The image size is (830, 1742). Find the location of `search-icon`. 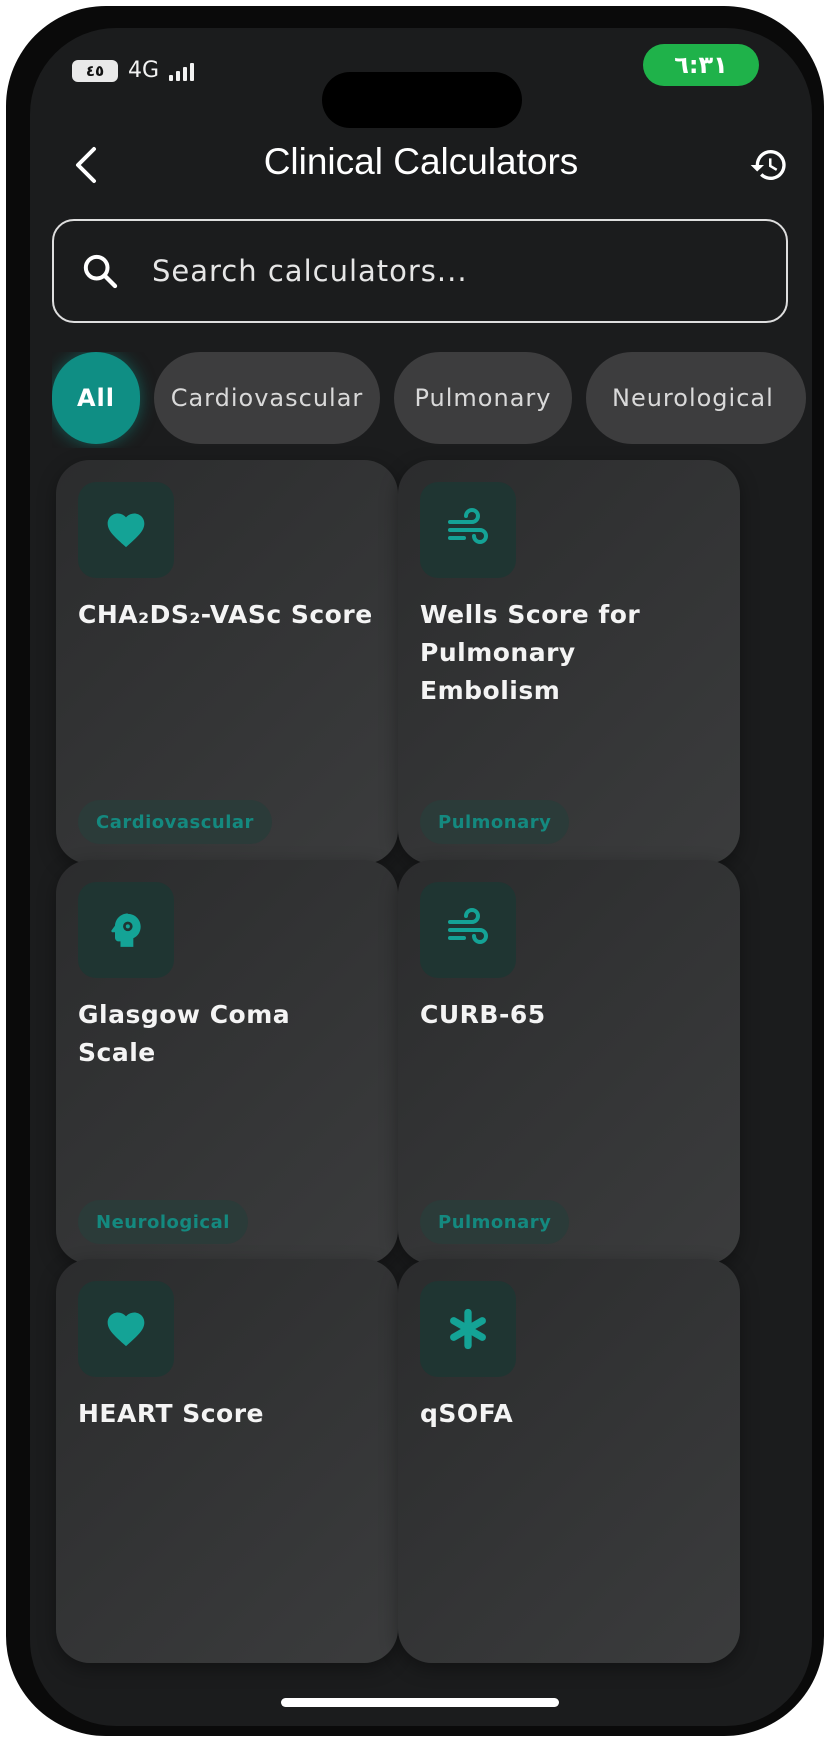

search-icon is located at coordinates (100, 271).